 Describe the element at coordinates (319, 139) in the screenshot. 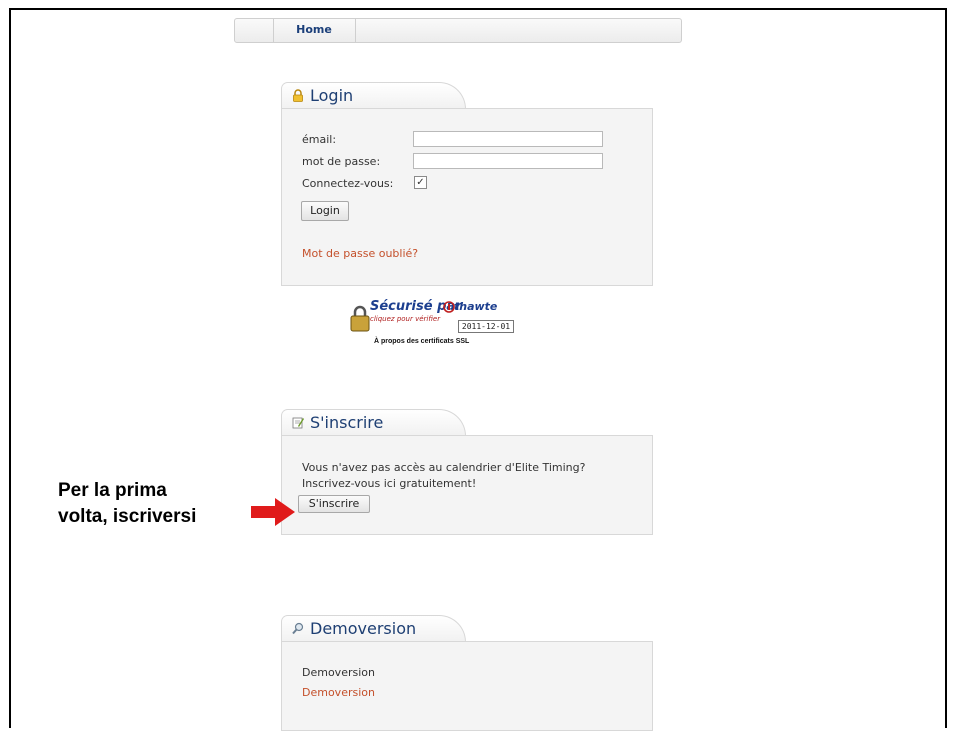

I see `email-label: émail:` at that location.